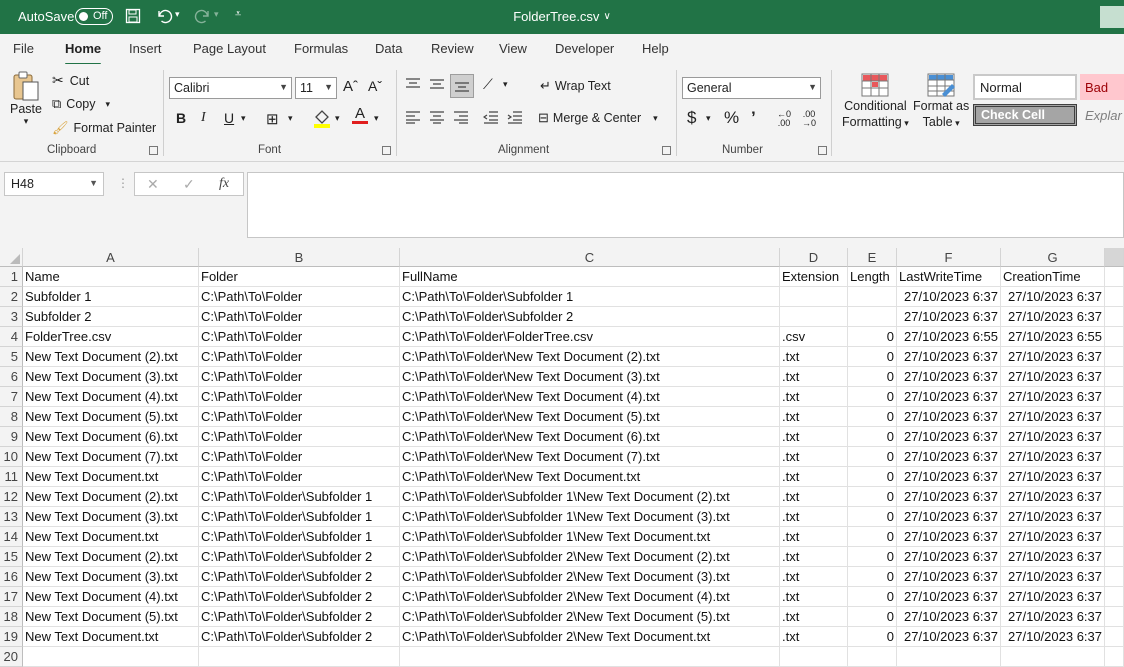 Image resolution: width=1124 pixels, height=667 pixels. What do you see at coordinates (111, 257) in the screenshot?
I see `column-header-a: A` at bounding box center [111, 257].